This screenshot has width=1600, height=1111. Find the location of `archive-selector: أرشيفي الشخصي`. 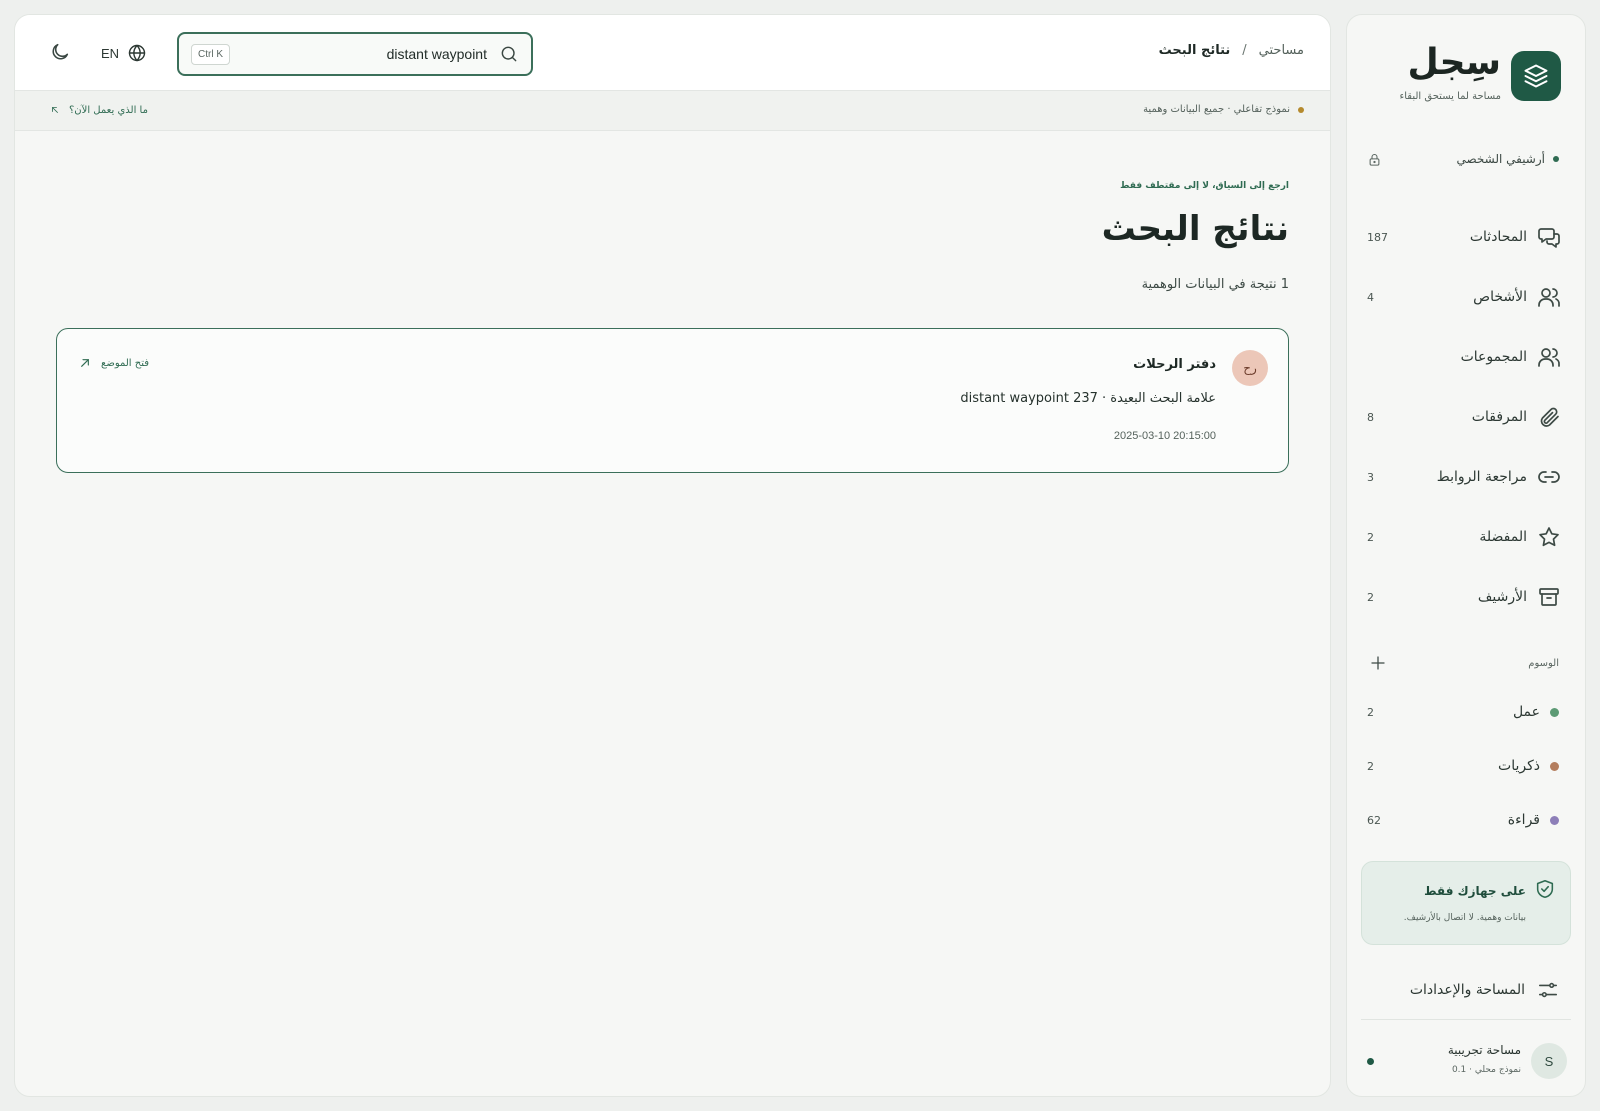

archive-selector: أرشيفي الشخصي is located at coordinates (1463, 159).